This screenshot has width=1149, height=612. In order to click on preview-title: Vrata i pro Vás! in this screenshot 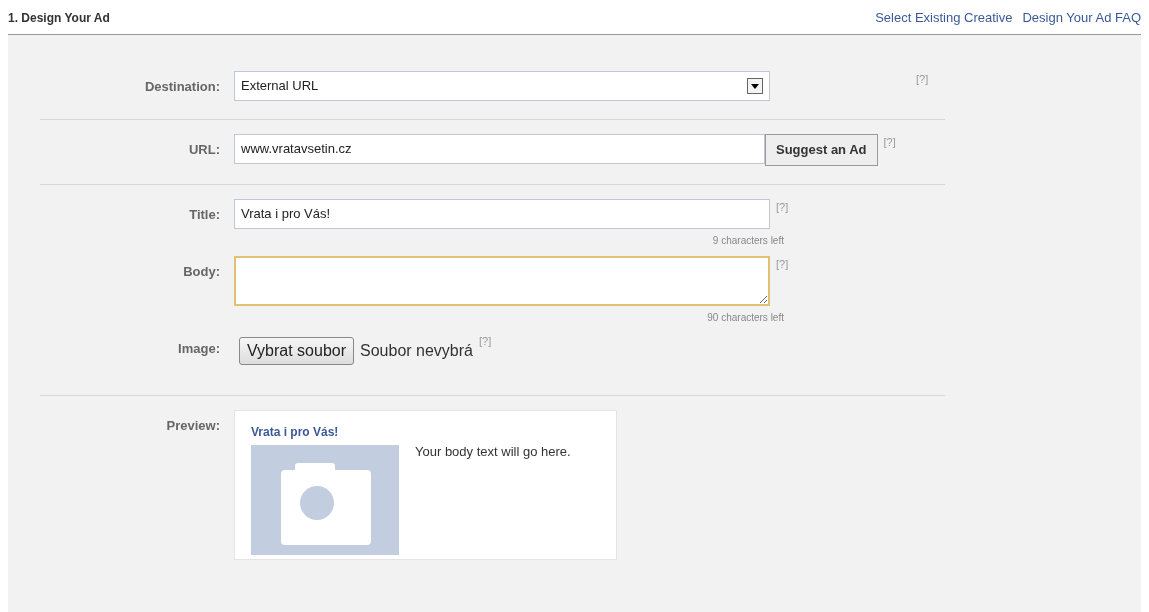, I will do `click(425, 431)`.